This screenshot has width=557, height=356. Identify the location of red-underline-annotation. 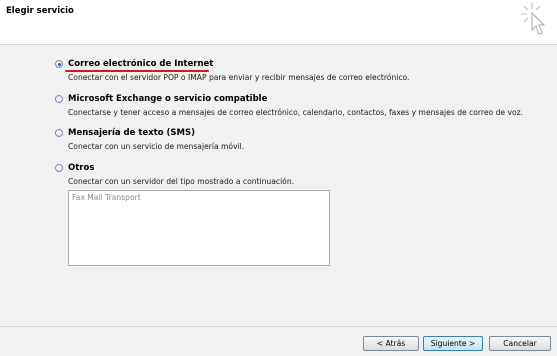
(137, 71).